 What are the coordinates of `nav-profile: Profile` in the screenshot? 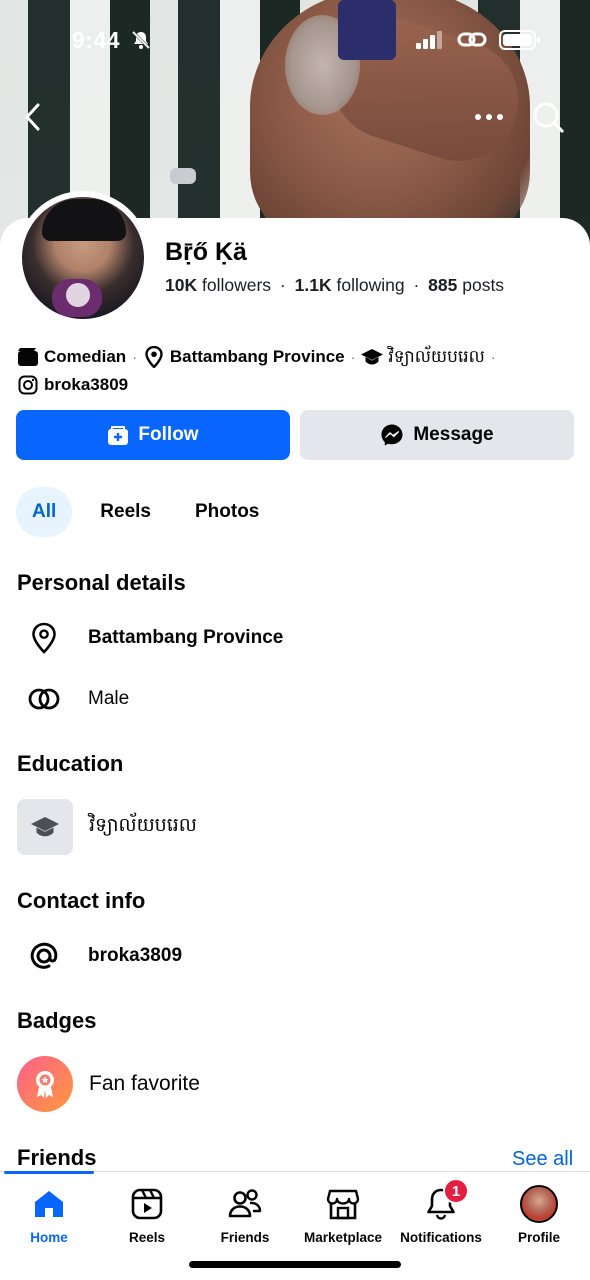 It's located at (539, 1214).